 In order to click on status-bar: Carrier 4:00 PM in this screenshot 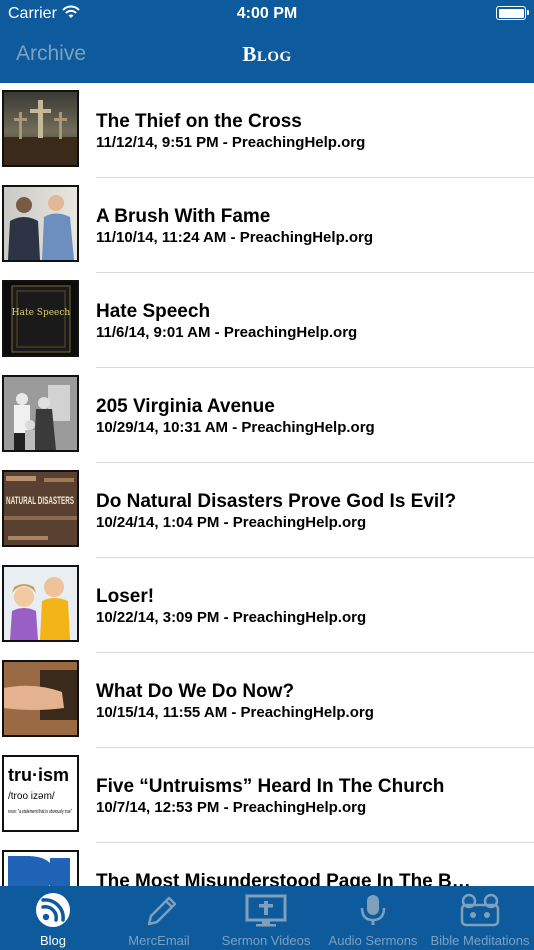, I will do `click(267, 14)`.